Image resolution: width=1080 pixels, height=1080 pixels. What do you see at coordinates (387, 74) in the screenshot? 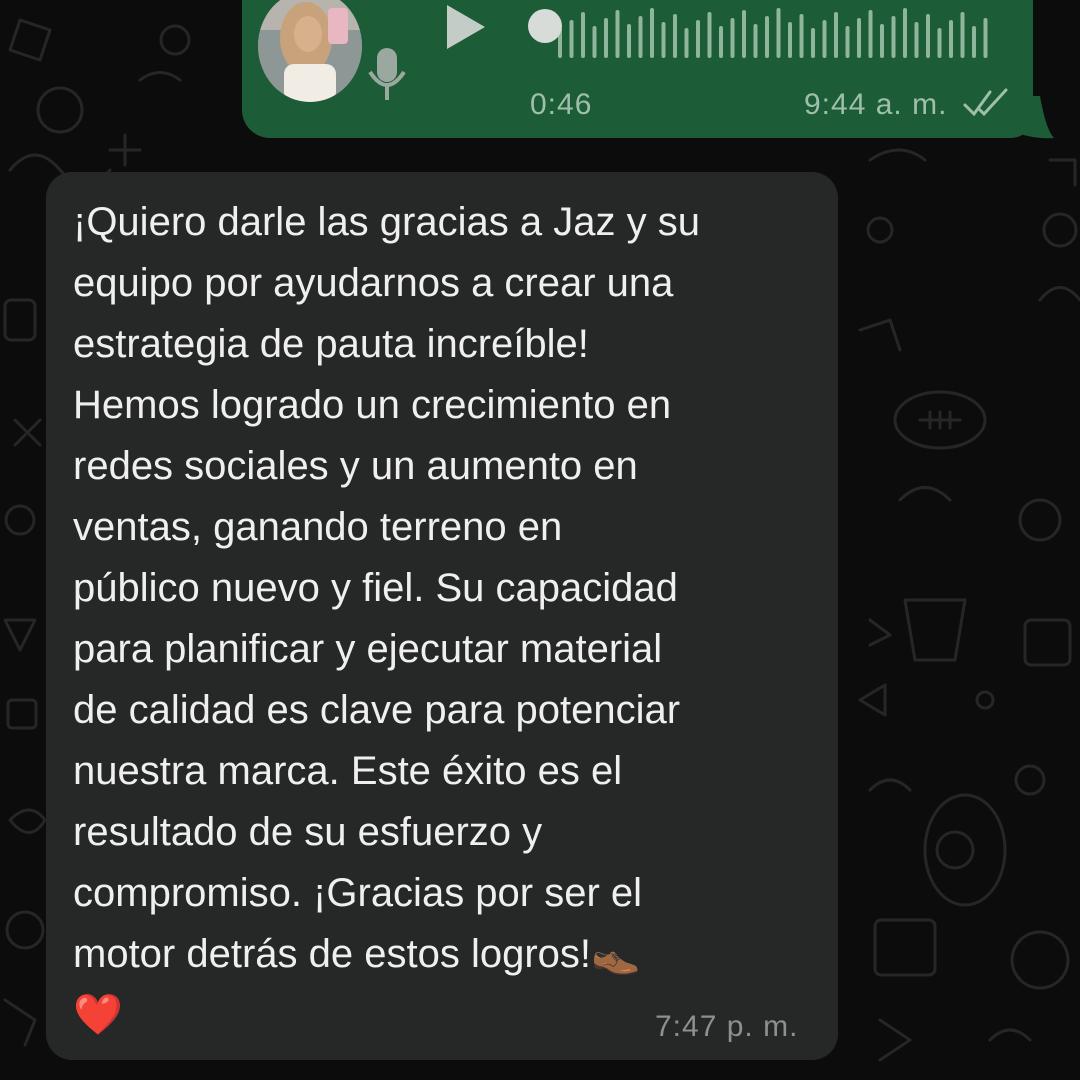
I see `microphone-icon` at bounding box center [387, 74].